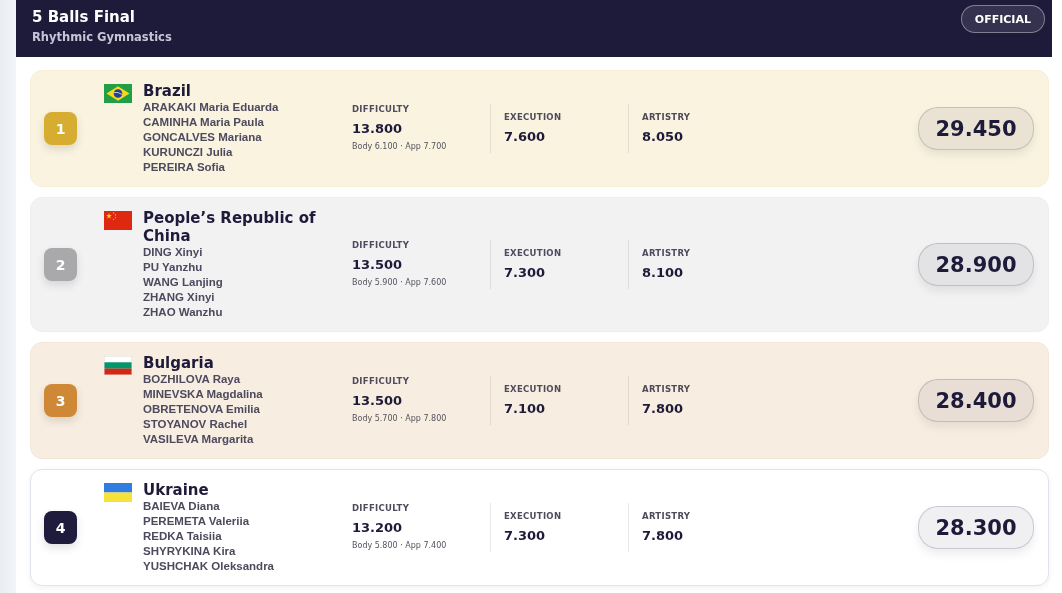 Image resolution: width=1062 pixels, height=593 pixels. What do you see at coordinates (60, 400) in the screenshot?
I see `rank-badge: 3` at bounding box center [60, 400].